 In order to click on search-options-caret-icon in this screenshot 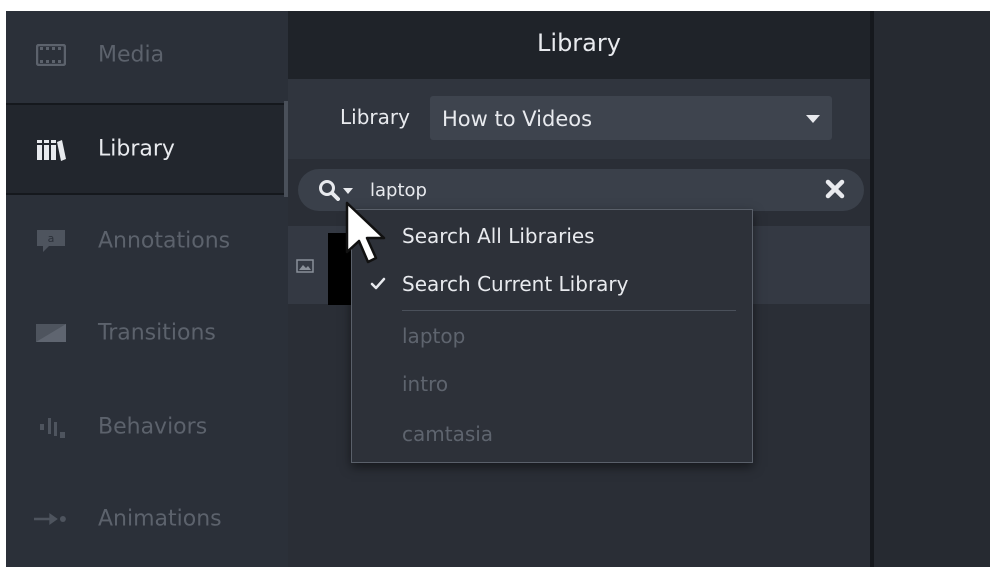, I will do `click(348, 191)`.